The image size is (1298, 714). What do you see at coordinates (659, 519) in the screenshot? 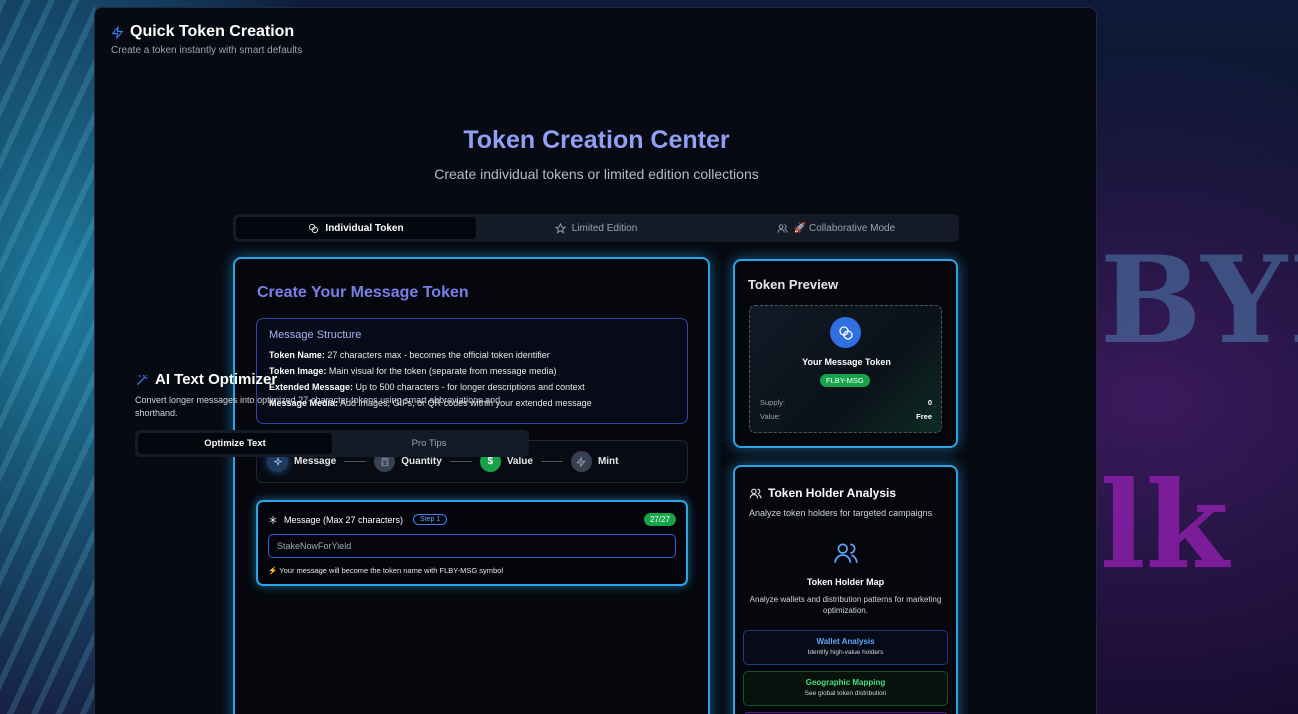
I see `character-count-badge: 27/27` at bounding box center [659, 519].